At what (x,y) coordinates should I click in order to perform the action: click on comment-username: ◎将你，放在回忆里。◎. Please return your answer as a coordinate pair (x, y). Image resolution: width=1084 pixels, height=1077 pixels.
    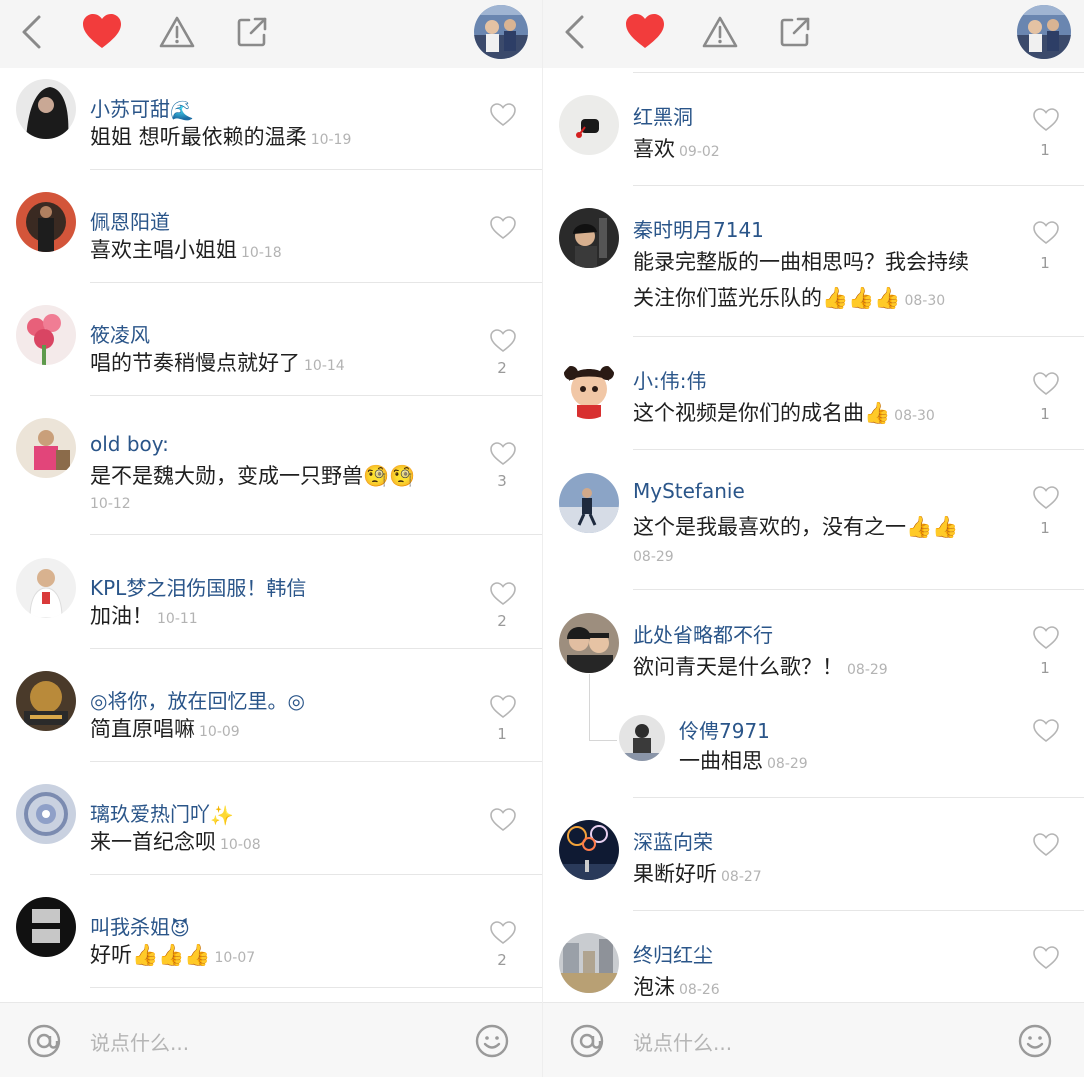
    Looking at the image, I should click on (197, 699).